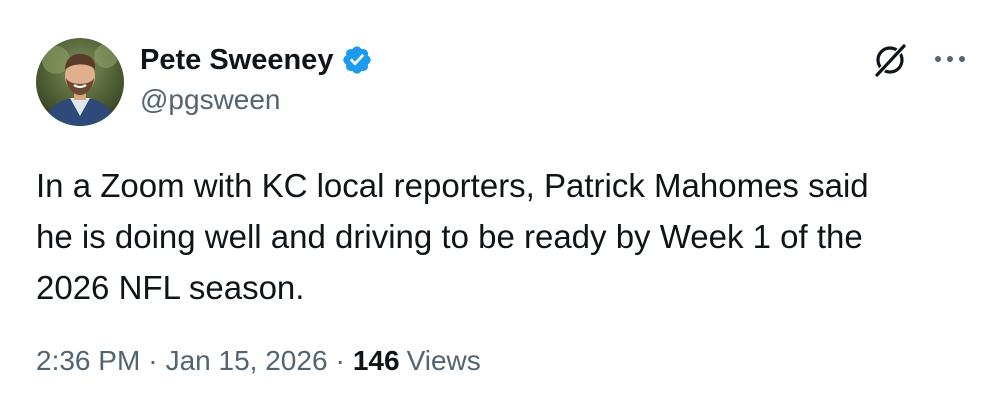 This screenshot has width=1008, height=411. I want to click on more-options-icon, so click(950, 60).